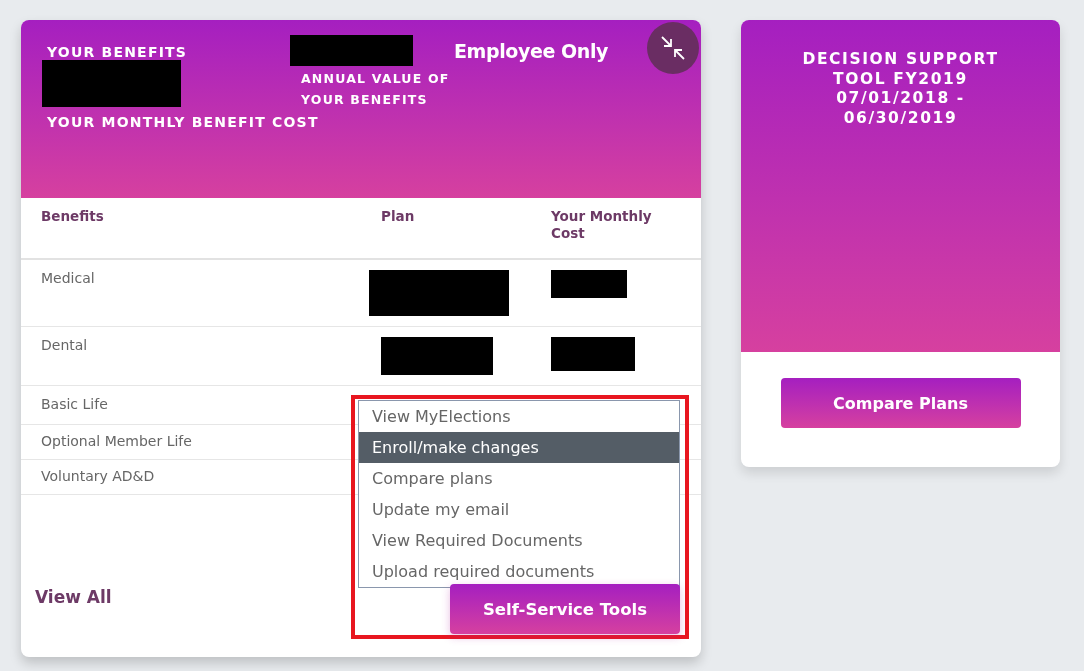  What do you see at coordinates (531, 51) in the screenshot?
I see `coverage-label: Employee Only` at bounding box center [531, 51].